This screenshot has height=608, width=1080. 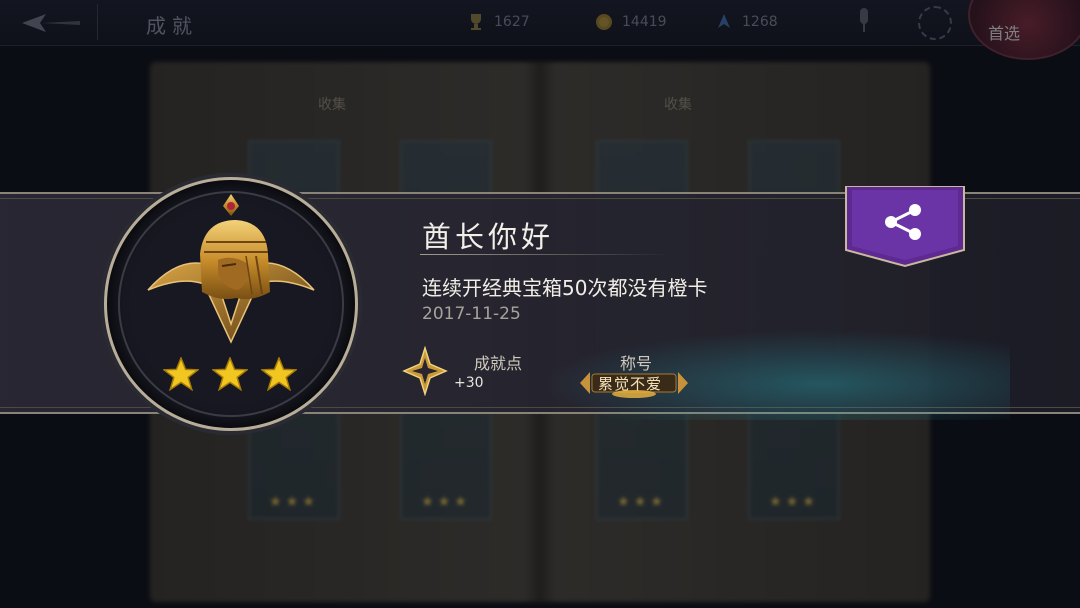 I want to click on back-button, so click(x=52, y=22).